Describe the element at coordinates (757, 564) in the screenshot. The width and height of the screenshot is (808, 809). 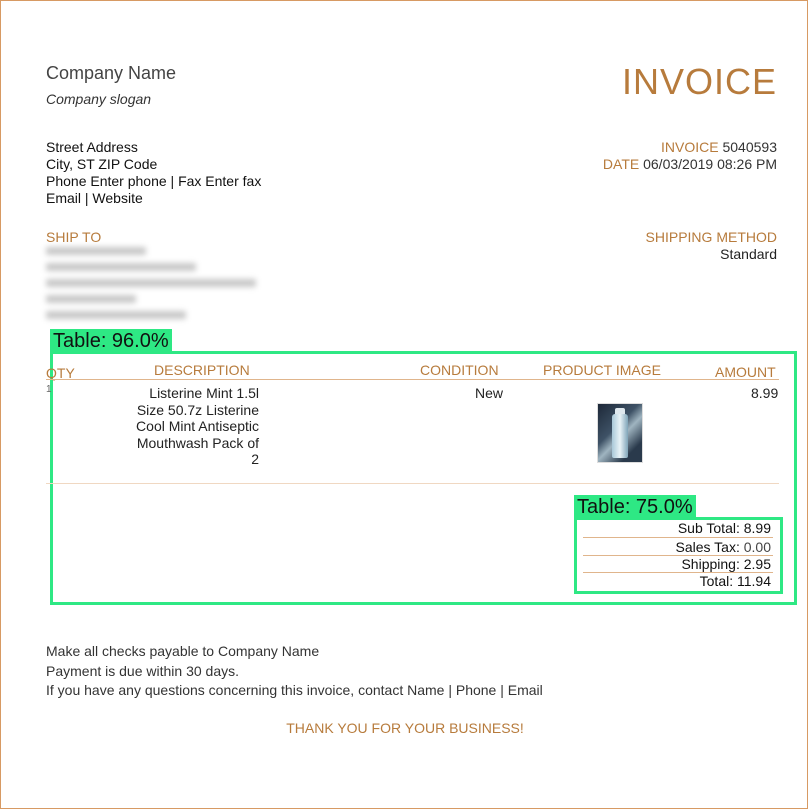
I see `shipping-value: 2.95` at that location.